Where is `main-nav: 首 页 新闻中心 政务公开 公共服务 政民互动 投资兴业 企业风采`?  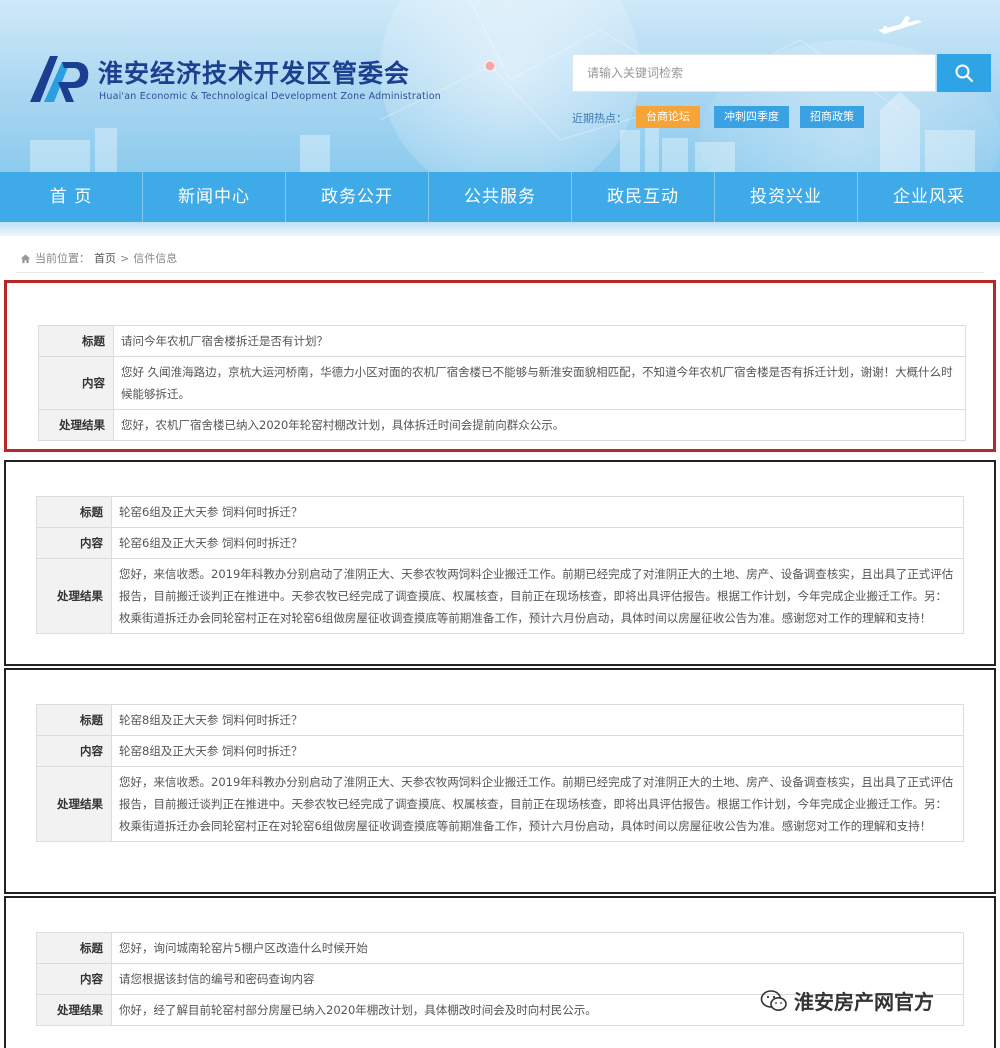 main-nav: 首 页 新闻中心 政务公开 公共服务 政民互动 投资兴业 企业风采 is located at coordinates (500, 197).